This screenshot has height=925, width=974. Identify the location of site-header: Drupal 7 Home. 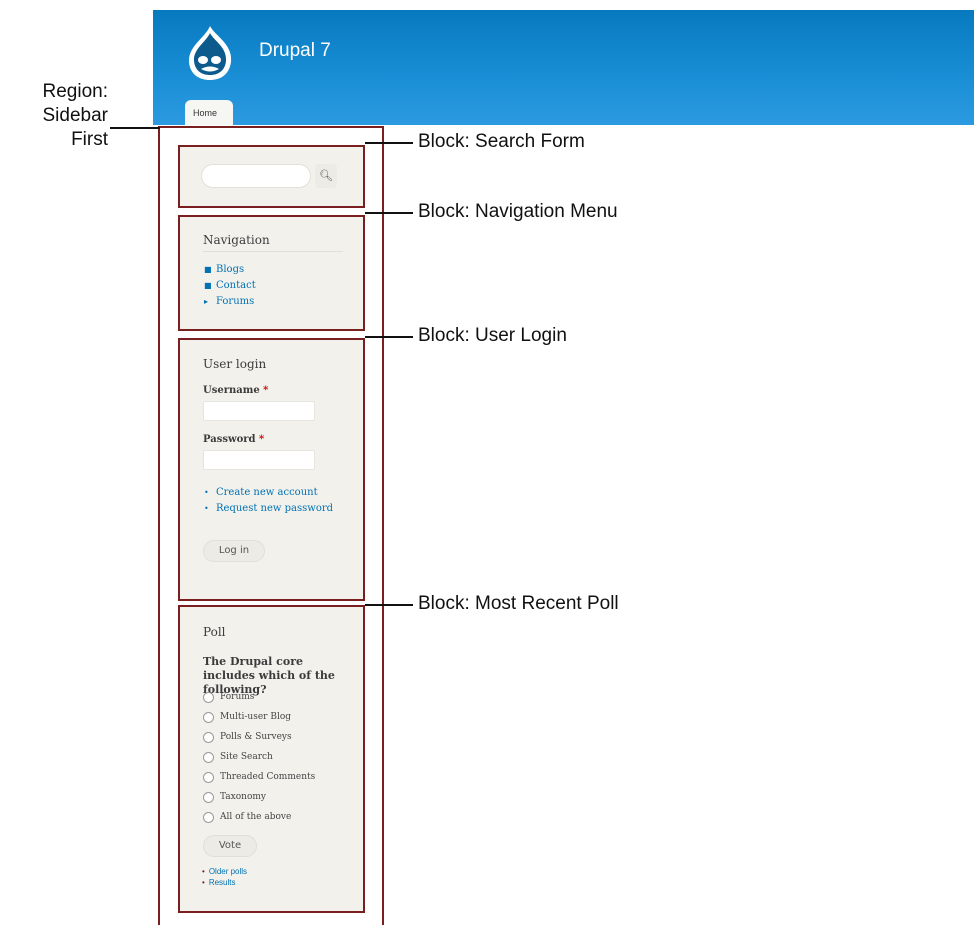
(563, 67).